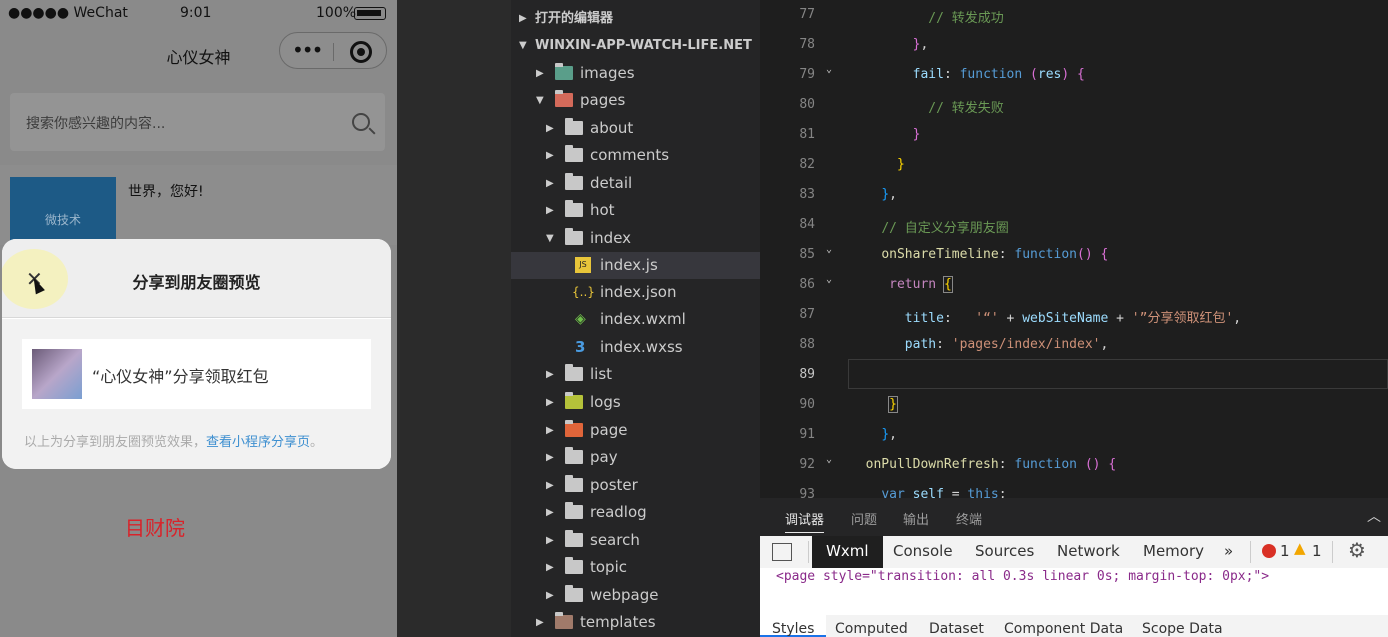  Describe the element at coordinates (361, 122) in the screenshot. I see `search-icon` at that location.